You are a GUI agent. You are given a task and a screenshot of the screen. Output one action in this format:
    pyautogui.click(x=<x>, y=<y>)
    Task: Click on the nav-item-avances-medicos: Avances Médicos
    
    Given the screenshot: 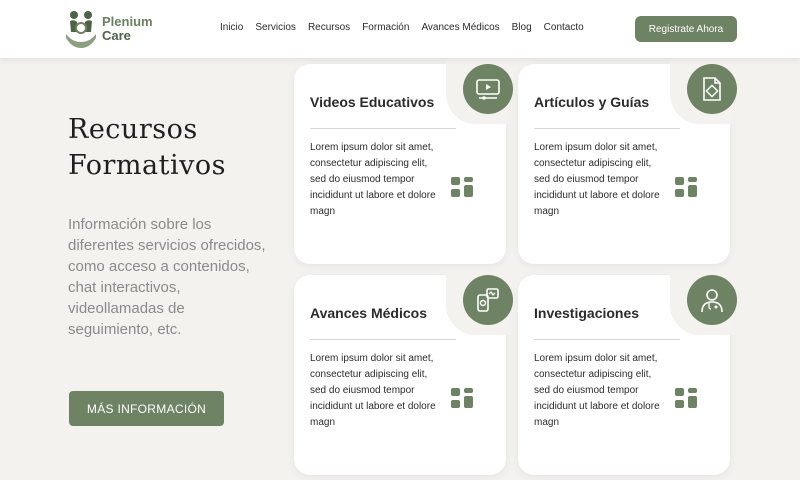 What is the action you would take?
    pyautogui.click(x=460, y=27)
    